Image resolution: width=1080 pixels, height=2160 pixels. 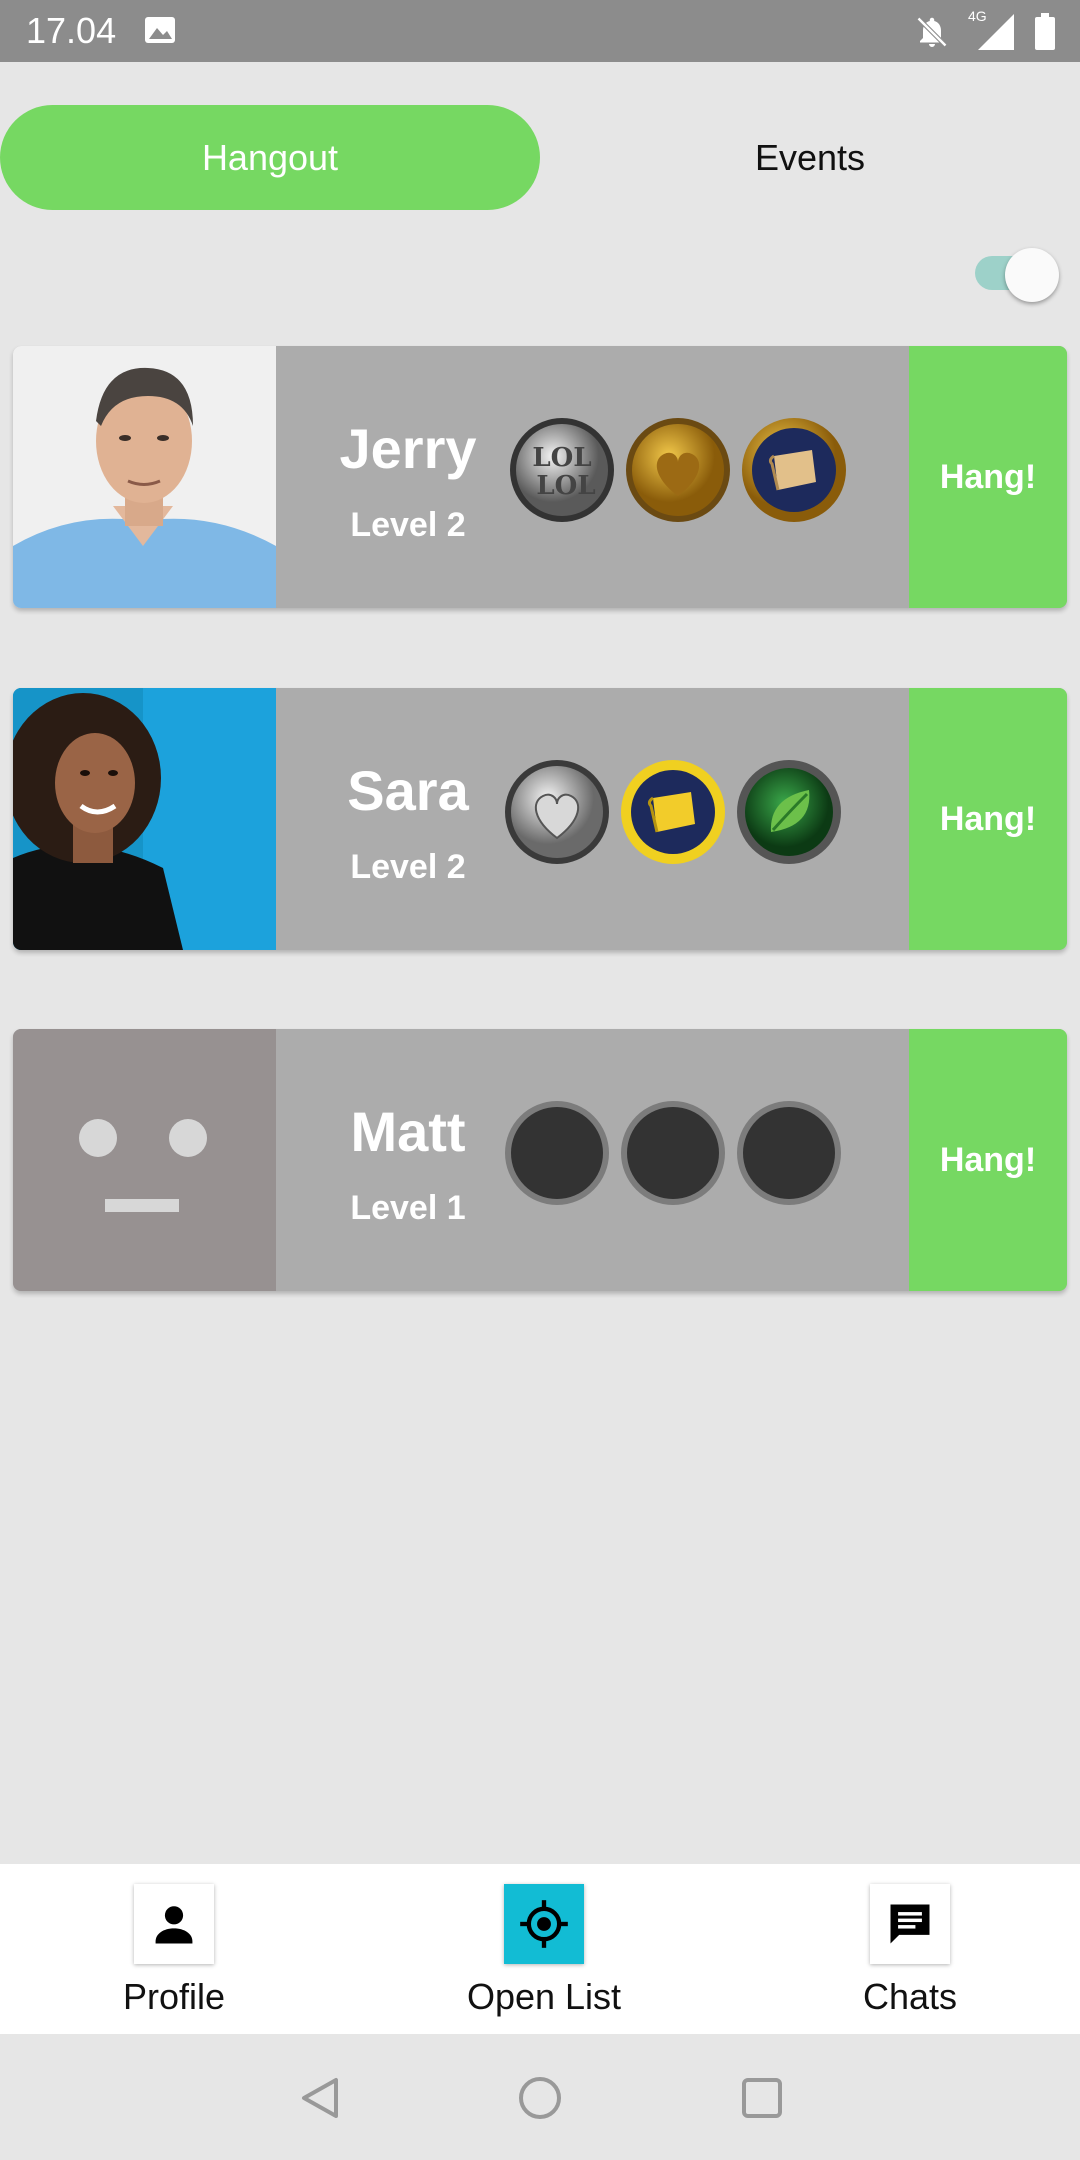 What do you see at coordinates (789, 812) in the screenshot?
I see `leaf-green-badge-icon` at bounding box center [789, 812].